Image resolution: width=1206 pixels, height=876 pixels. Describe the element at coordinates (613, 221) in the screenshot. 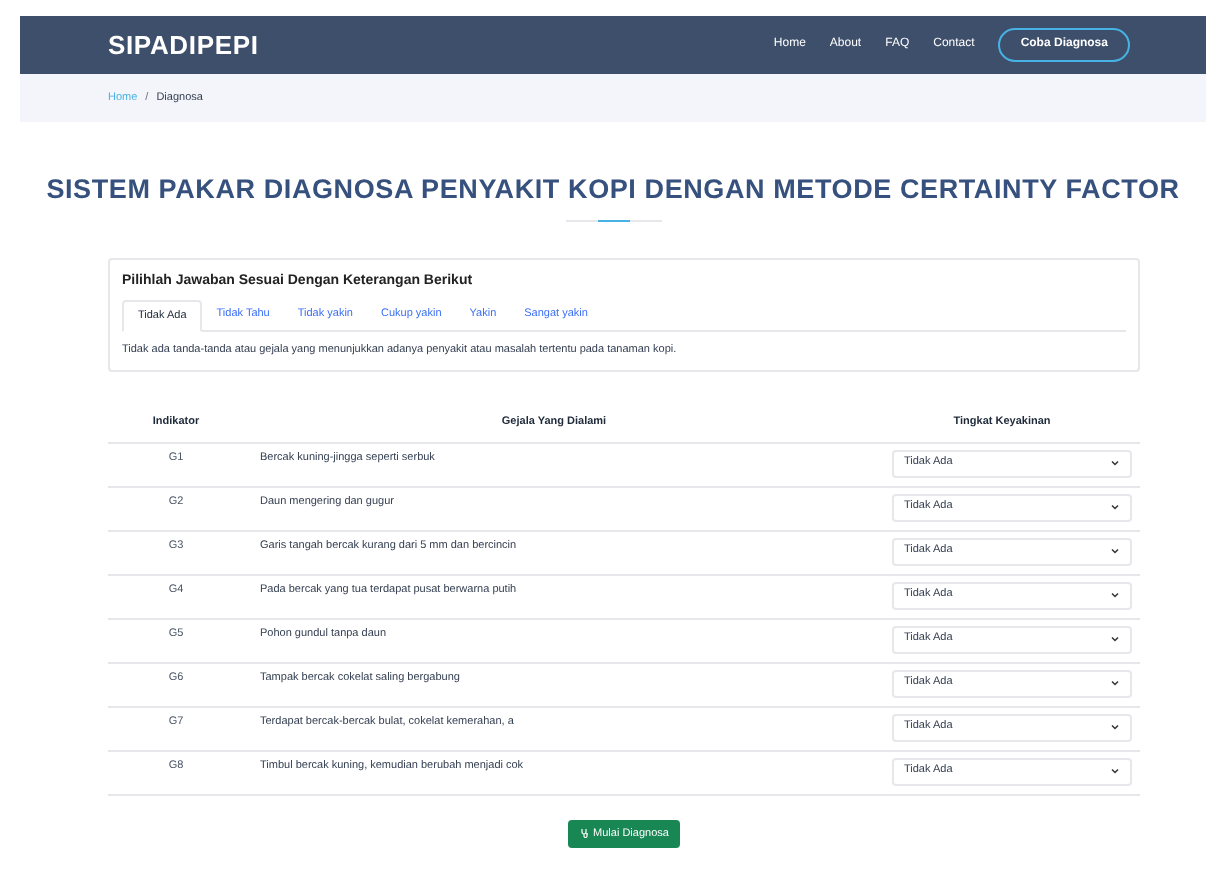

I see `title-underline` at that location.